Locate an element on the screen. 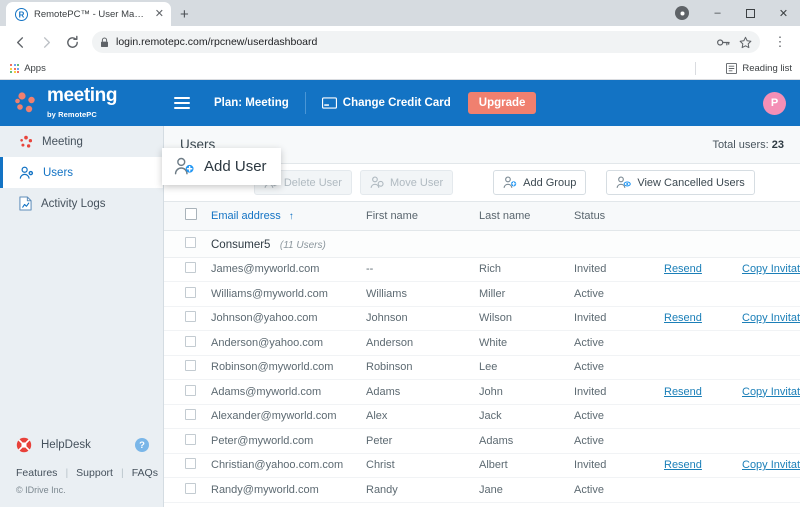 This screenshot has height=507, width=800. cell-last-name: White is located at coordinates (493, 342).